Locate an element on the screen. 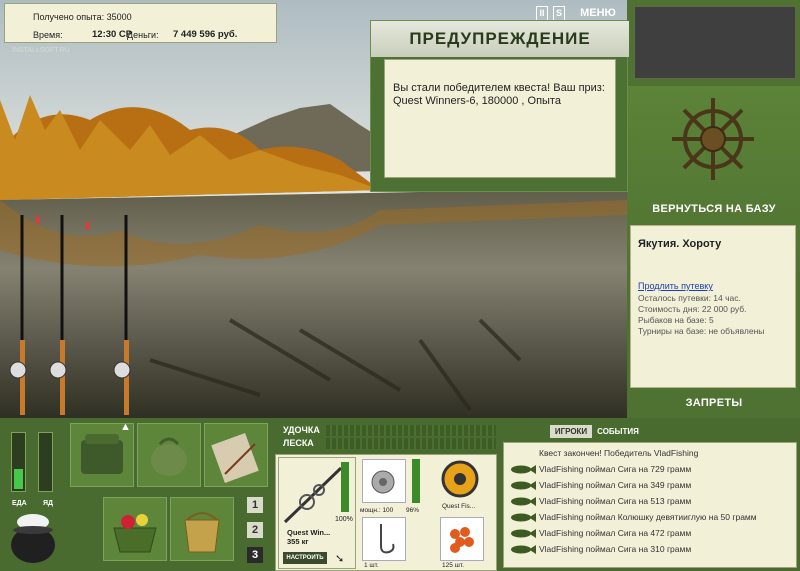  page-button-3: 3 is located at coordinates (255, 555).